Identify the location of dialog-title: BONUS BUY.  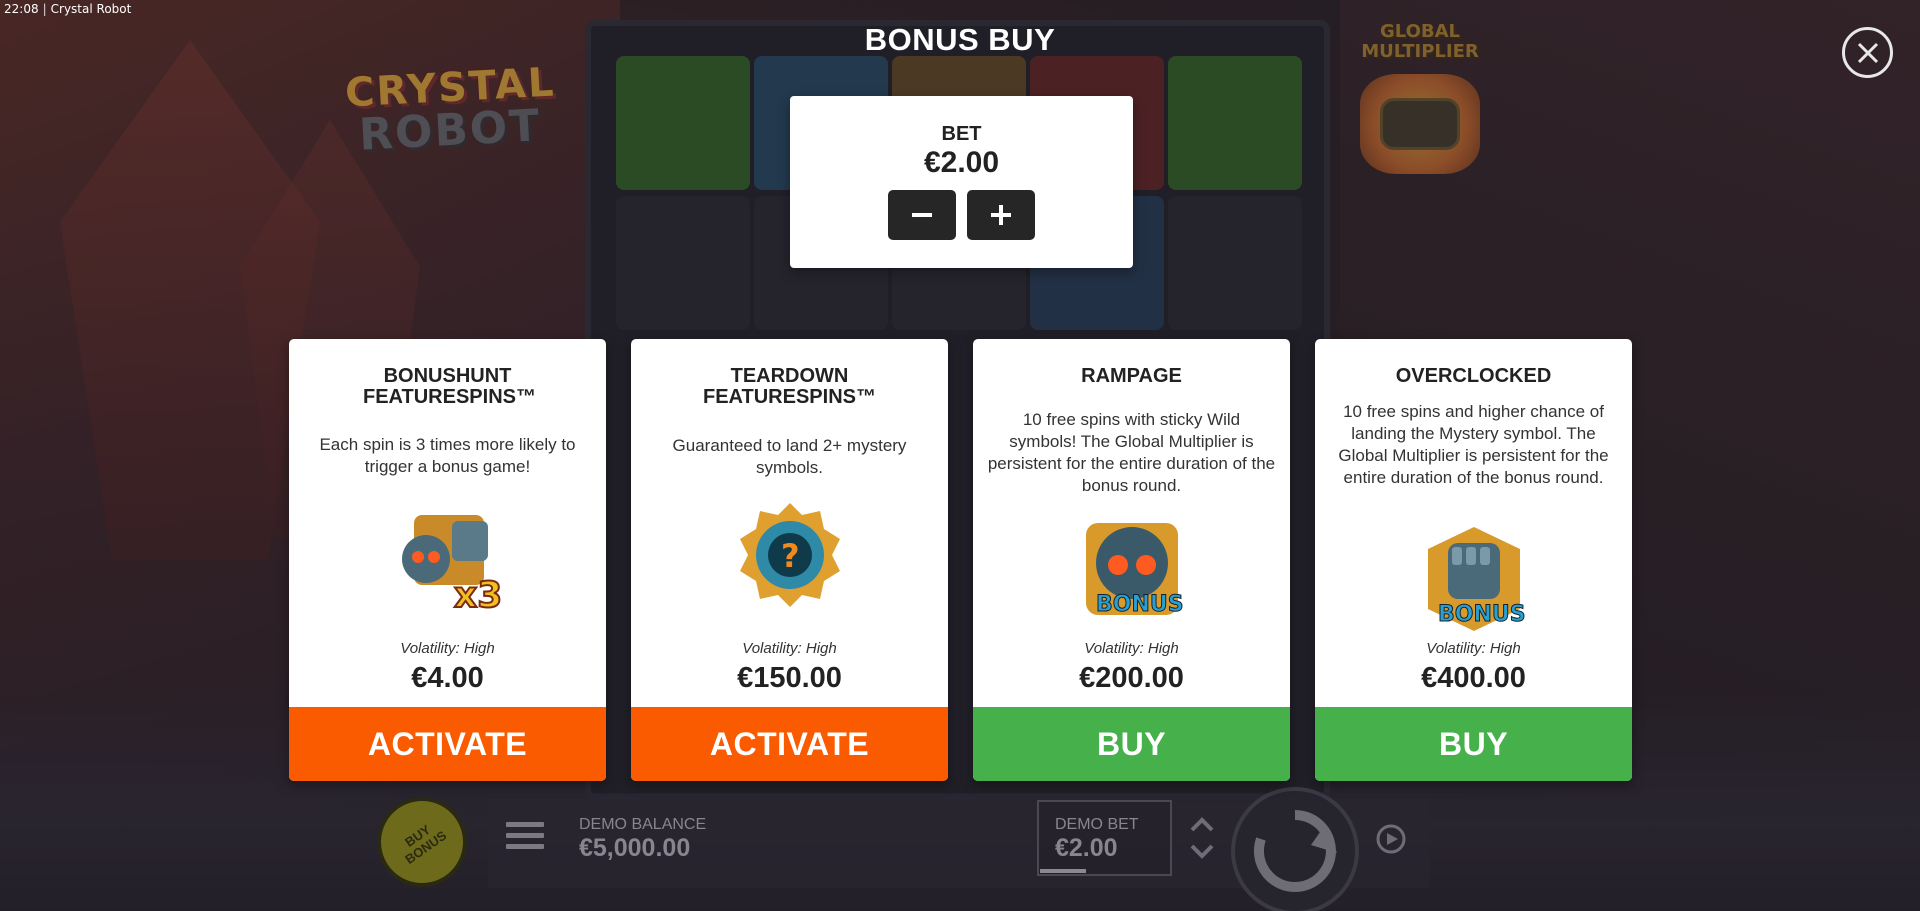
(960, 39).